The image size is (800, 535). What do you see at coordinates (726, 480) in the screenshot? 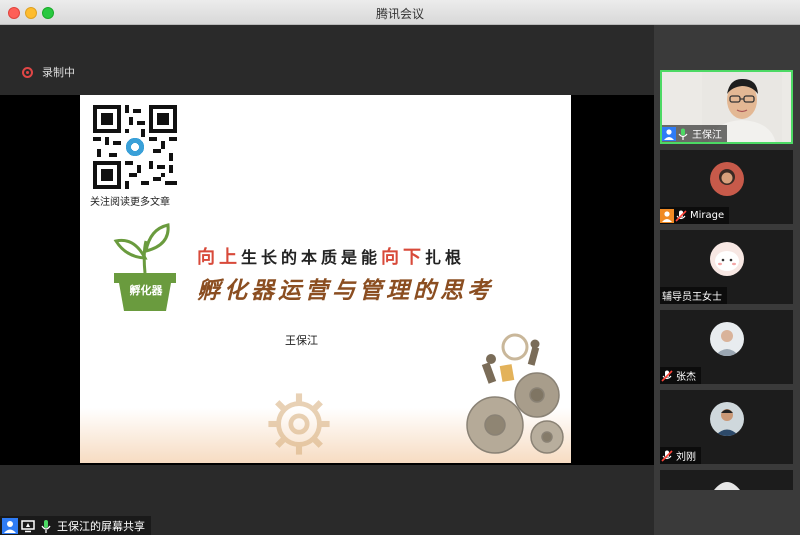
I see `participant-tile` at bounding box center [726, 480].